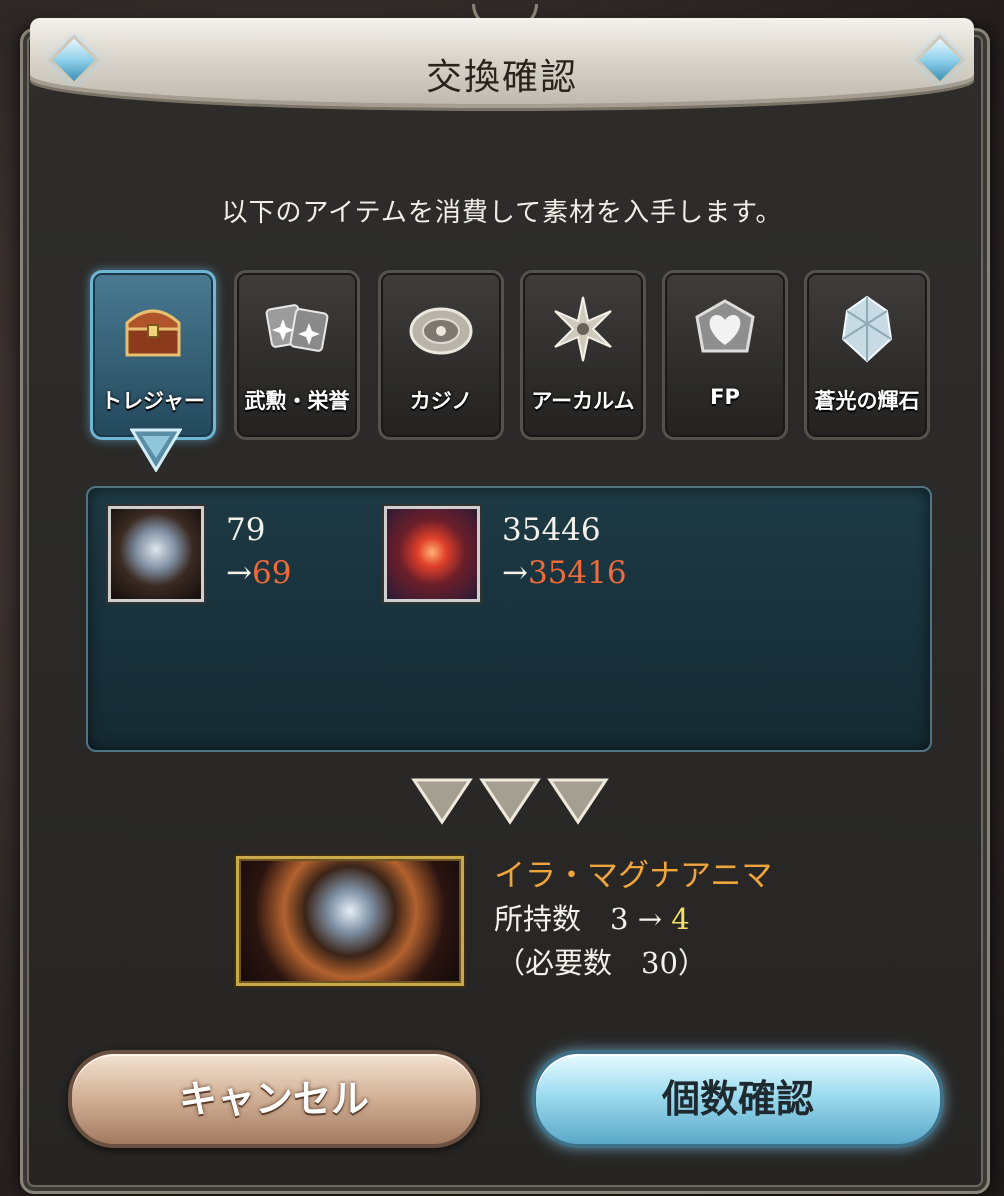 This screenshot has height=1196, width=1004. I want to click on down-arrows-icon, so click(510, 801).